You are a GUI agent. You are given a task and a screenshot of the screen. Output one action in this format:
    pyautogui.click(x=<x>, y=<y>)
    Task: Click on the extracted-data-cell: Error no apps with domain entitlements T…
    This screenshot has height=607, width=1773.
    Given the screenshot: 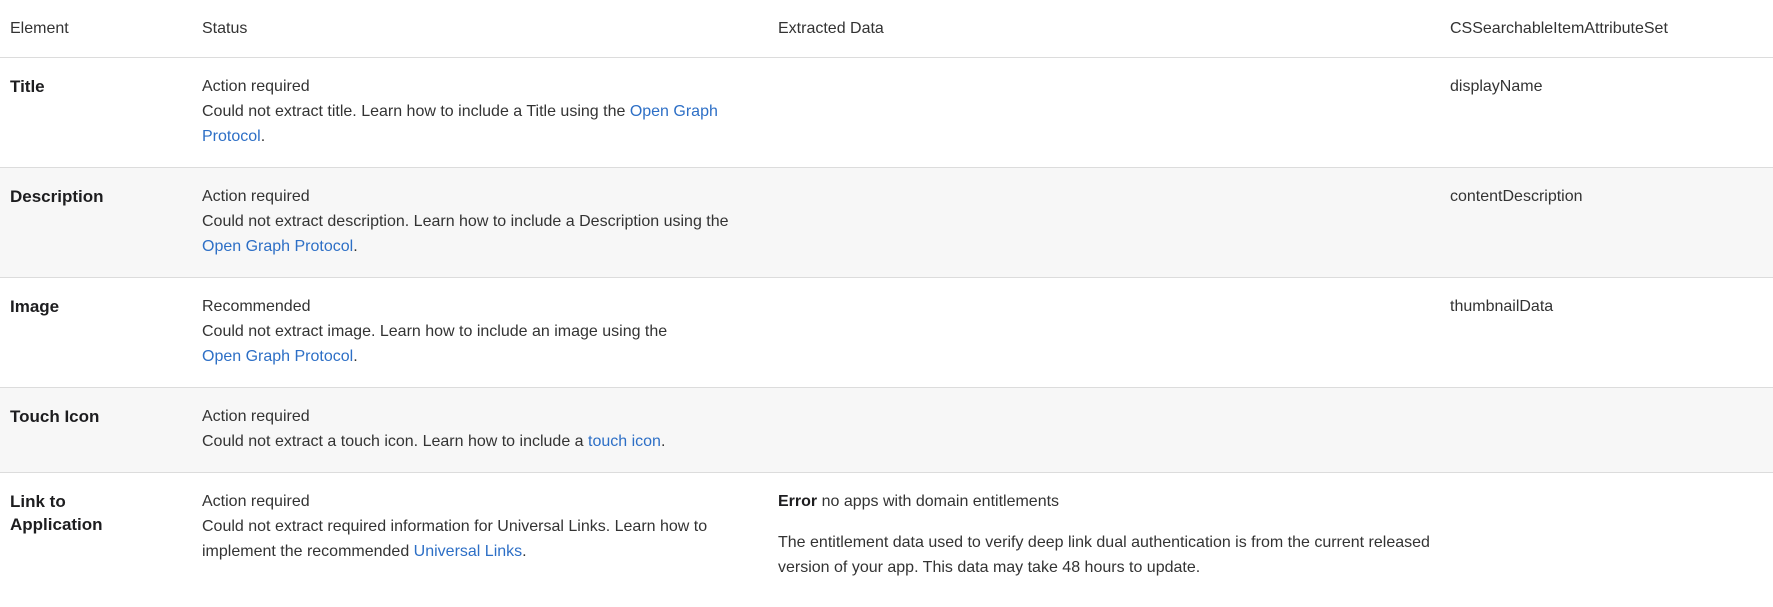 What is the action you would take?
    pyautogui.click(x=1114, y=548)
    